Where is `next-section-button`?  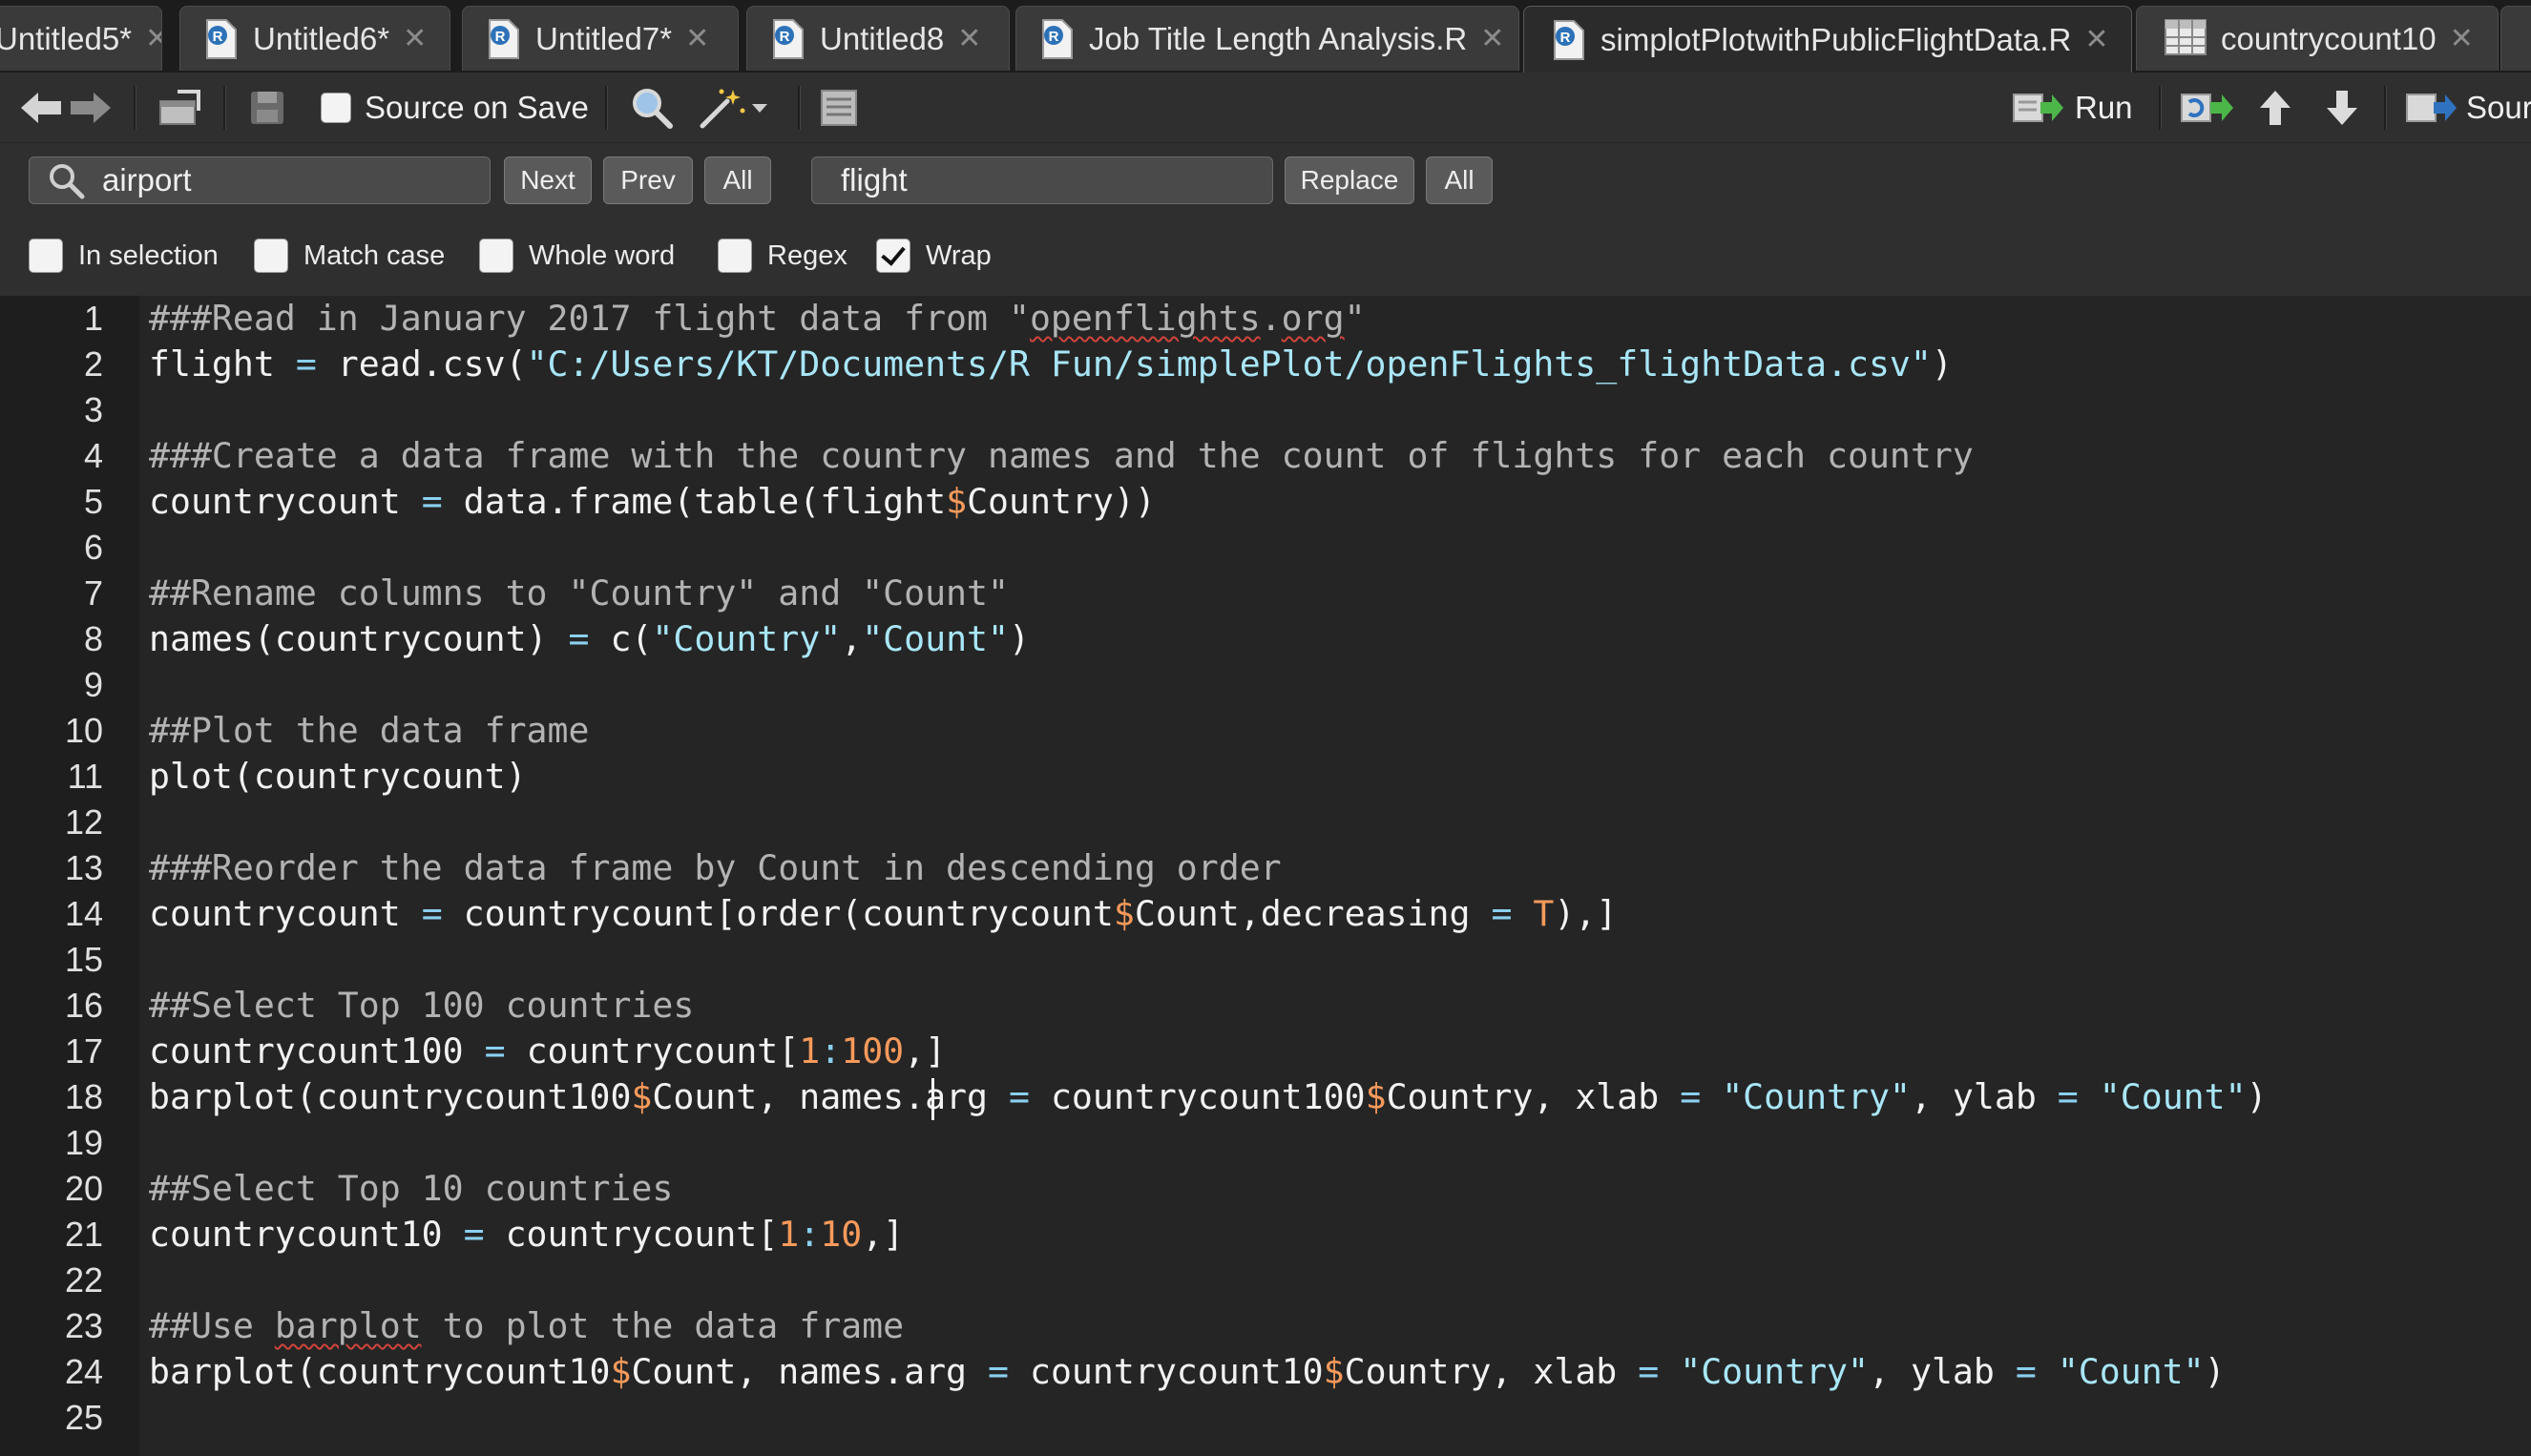
next-section-button is located at coordinates (2342, 108).